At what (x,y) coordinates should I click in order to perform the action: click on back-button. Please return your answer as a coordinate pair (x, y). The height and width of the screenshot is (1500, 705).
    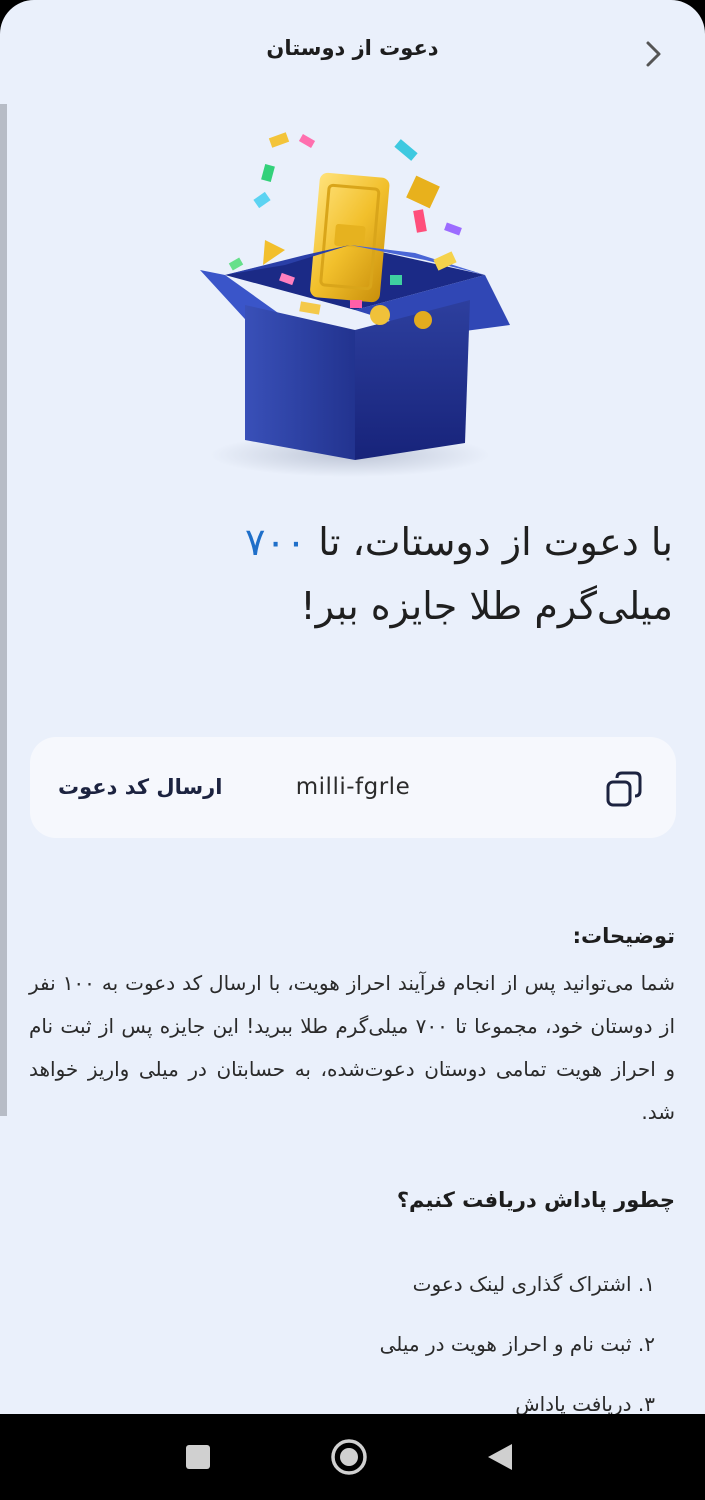
    Looking at the image, I should click on (654, 54).